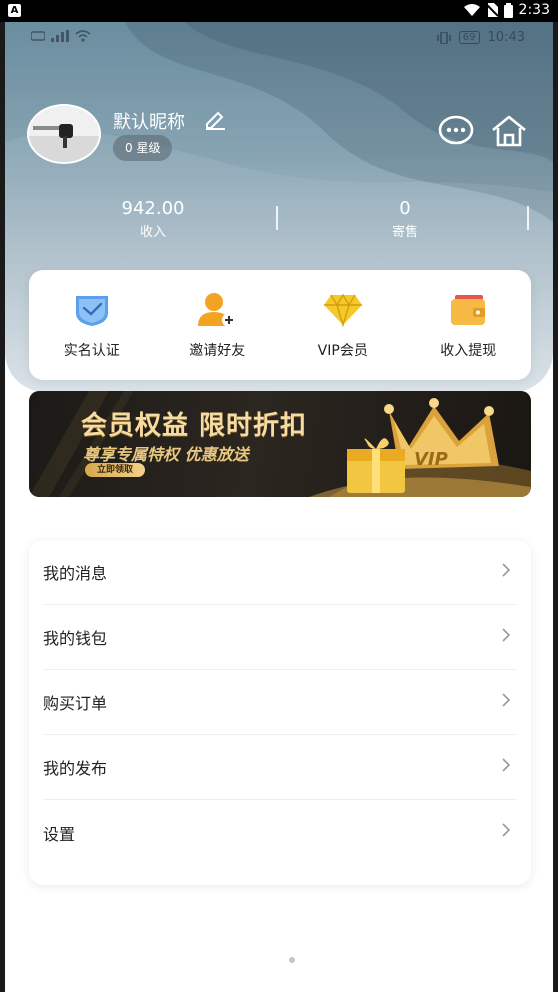 This screenshot has height=992, width=558. Describe the element at coordinates (456, 131) in the screenshot. I see `message-icon` at that location.